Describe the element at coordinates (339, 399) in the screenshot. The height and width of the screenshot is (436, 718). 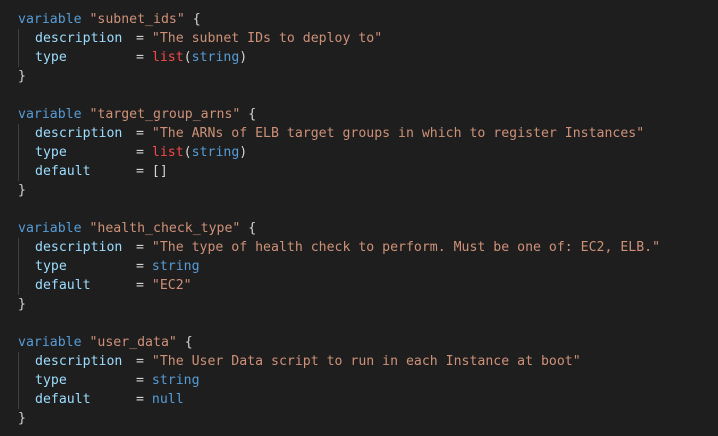
I see `code-line: default = null` at that location.